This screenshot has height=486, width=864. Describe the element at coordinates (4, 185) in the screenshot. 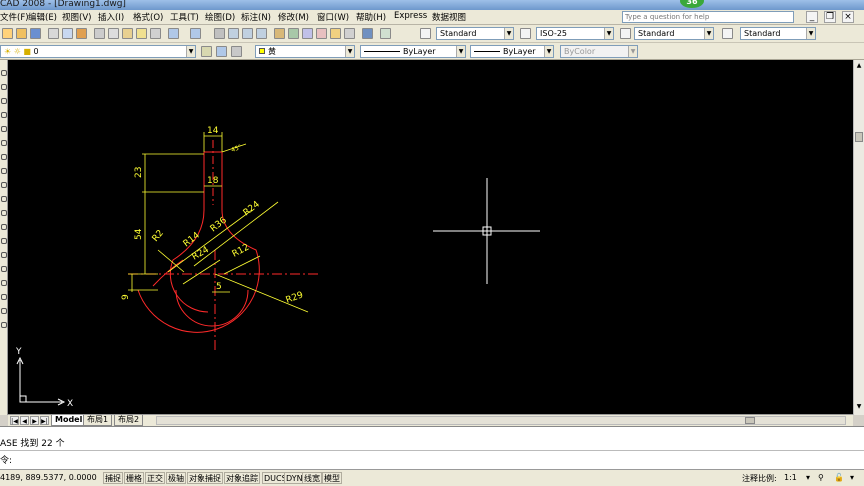

I see `spline-icon` at that location.